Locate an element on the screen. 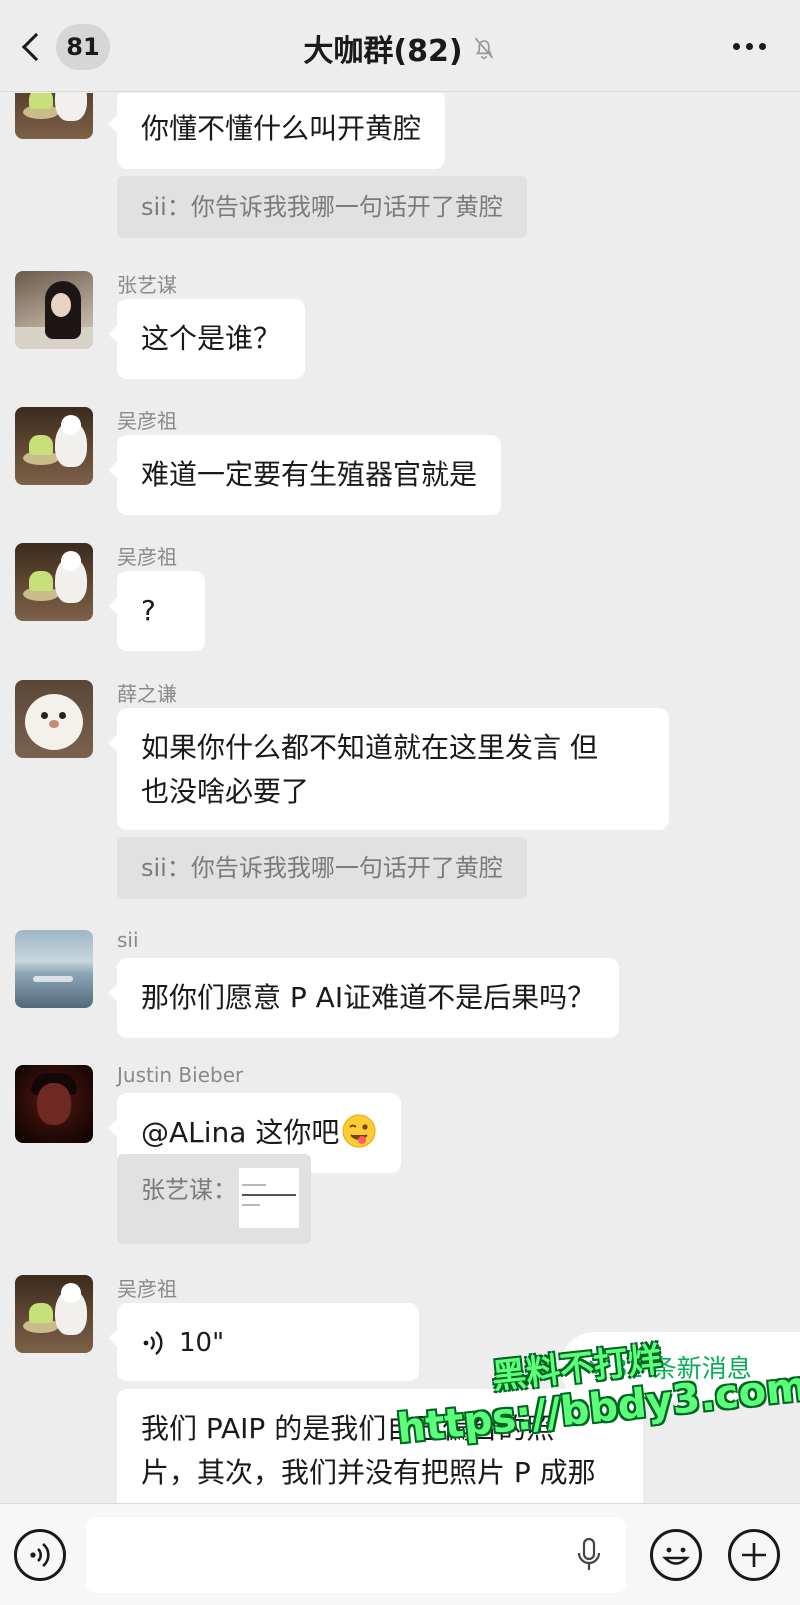 This screenshot has height=1605, width=800. new-messages-button: 32 条新消息 is located at coordinates (680, 1367).